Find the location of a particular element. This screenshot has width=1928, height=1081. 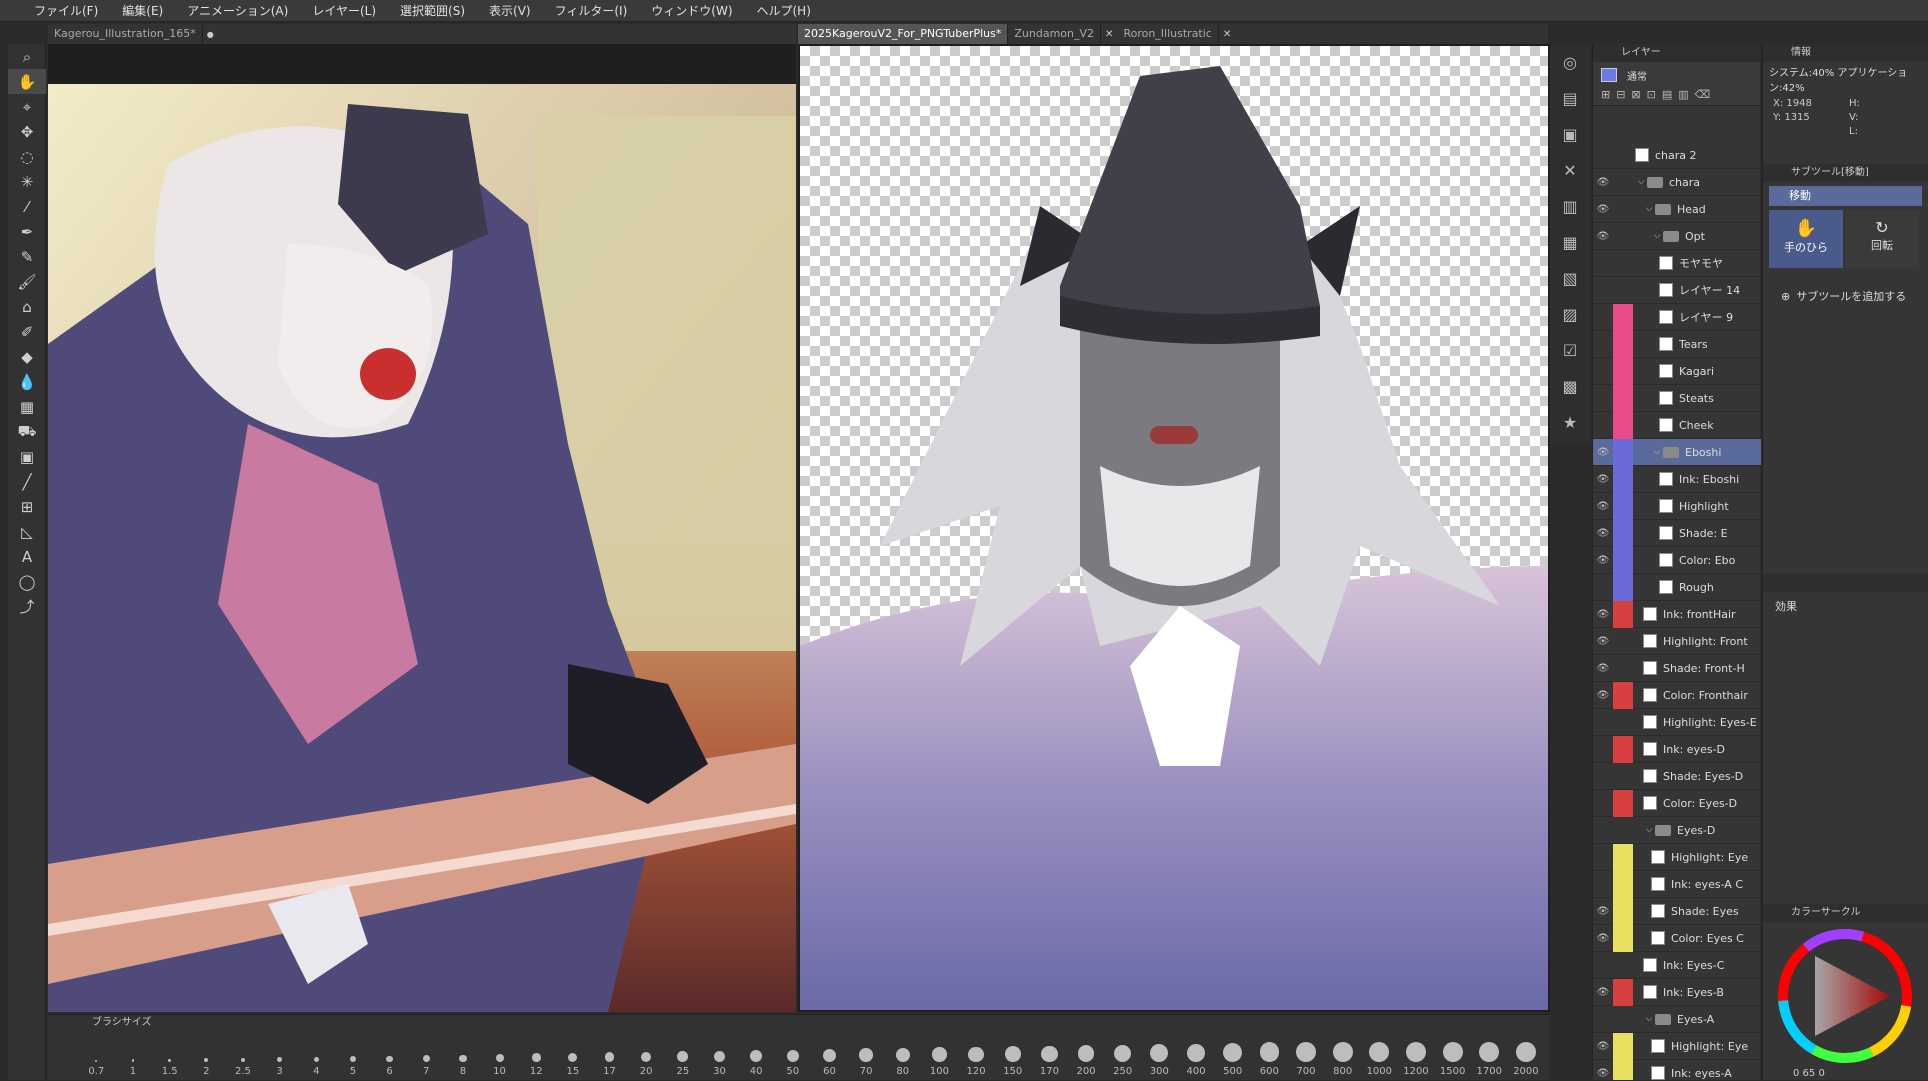

auto-action-icon: ▧ is located at coordinates (1570, 278).